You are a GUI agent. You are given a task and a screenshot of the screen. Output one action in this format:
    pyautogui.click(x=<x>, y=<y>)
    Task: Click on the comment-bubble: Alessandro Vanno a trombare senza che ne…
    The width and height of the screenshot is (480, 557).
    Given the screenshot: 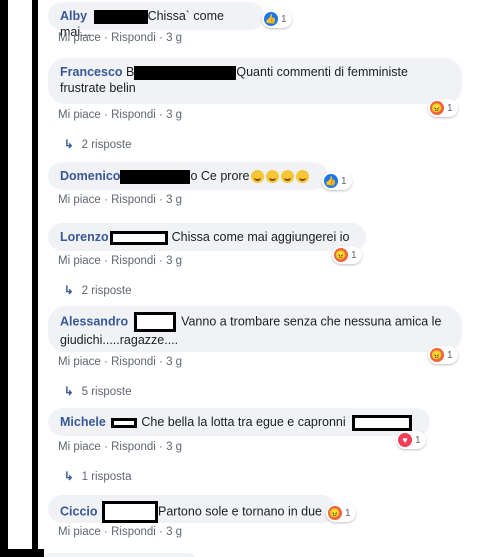 What is the action you would take?
    pyautogui.click(x=255, y=329)
    